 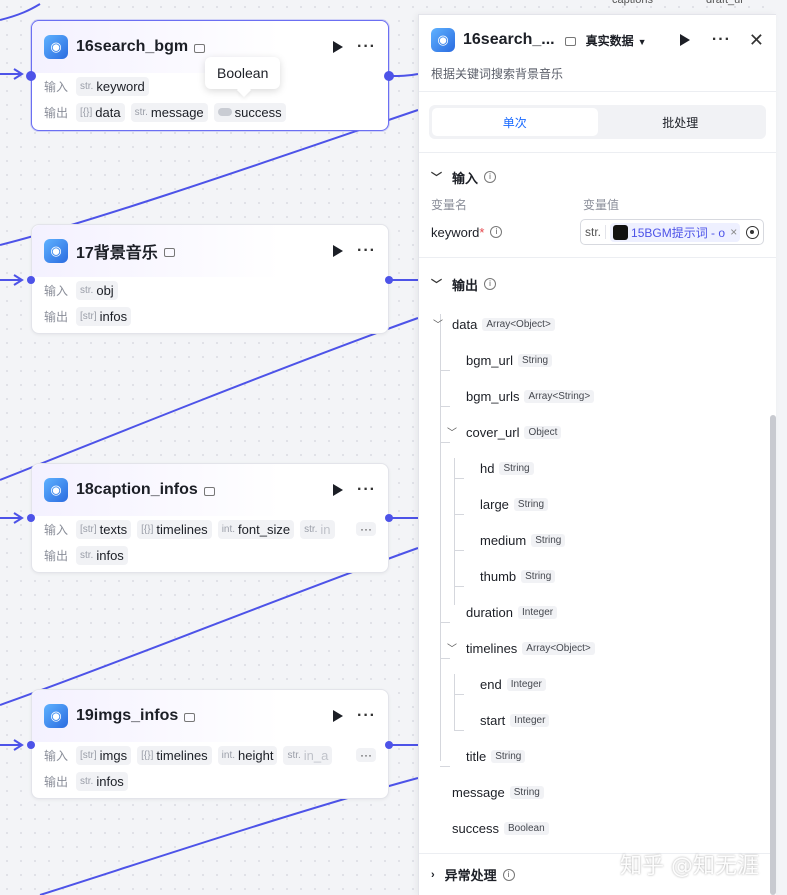 I want to click on keyword-name: keyword * i, so click(x=505, y=232).